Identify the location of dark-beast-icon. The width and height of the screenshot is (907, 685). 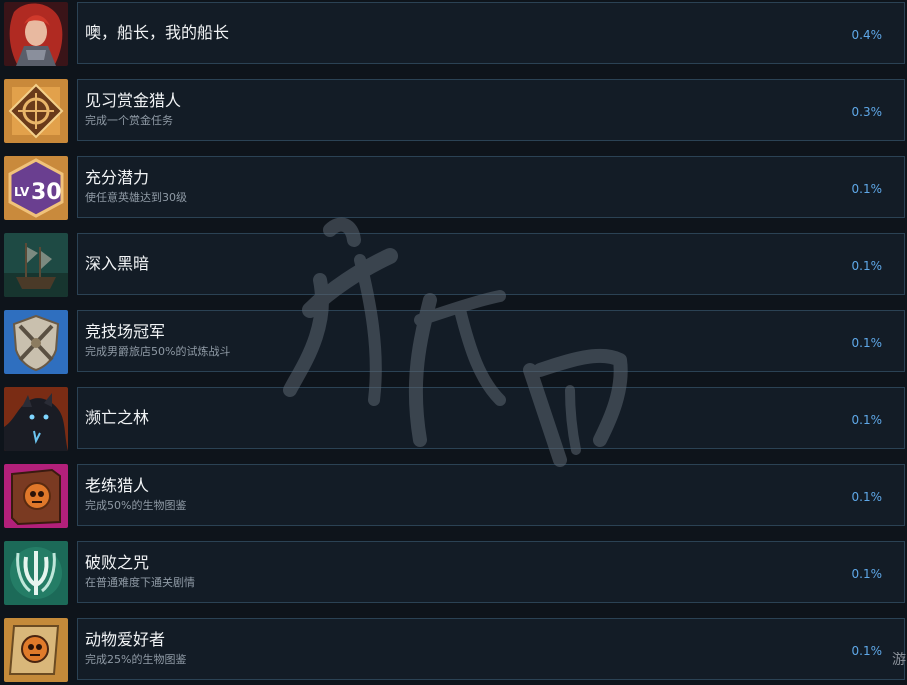
(36, 419).